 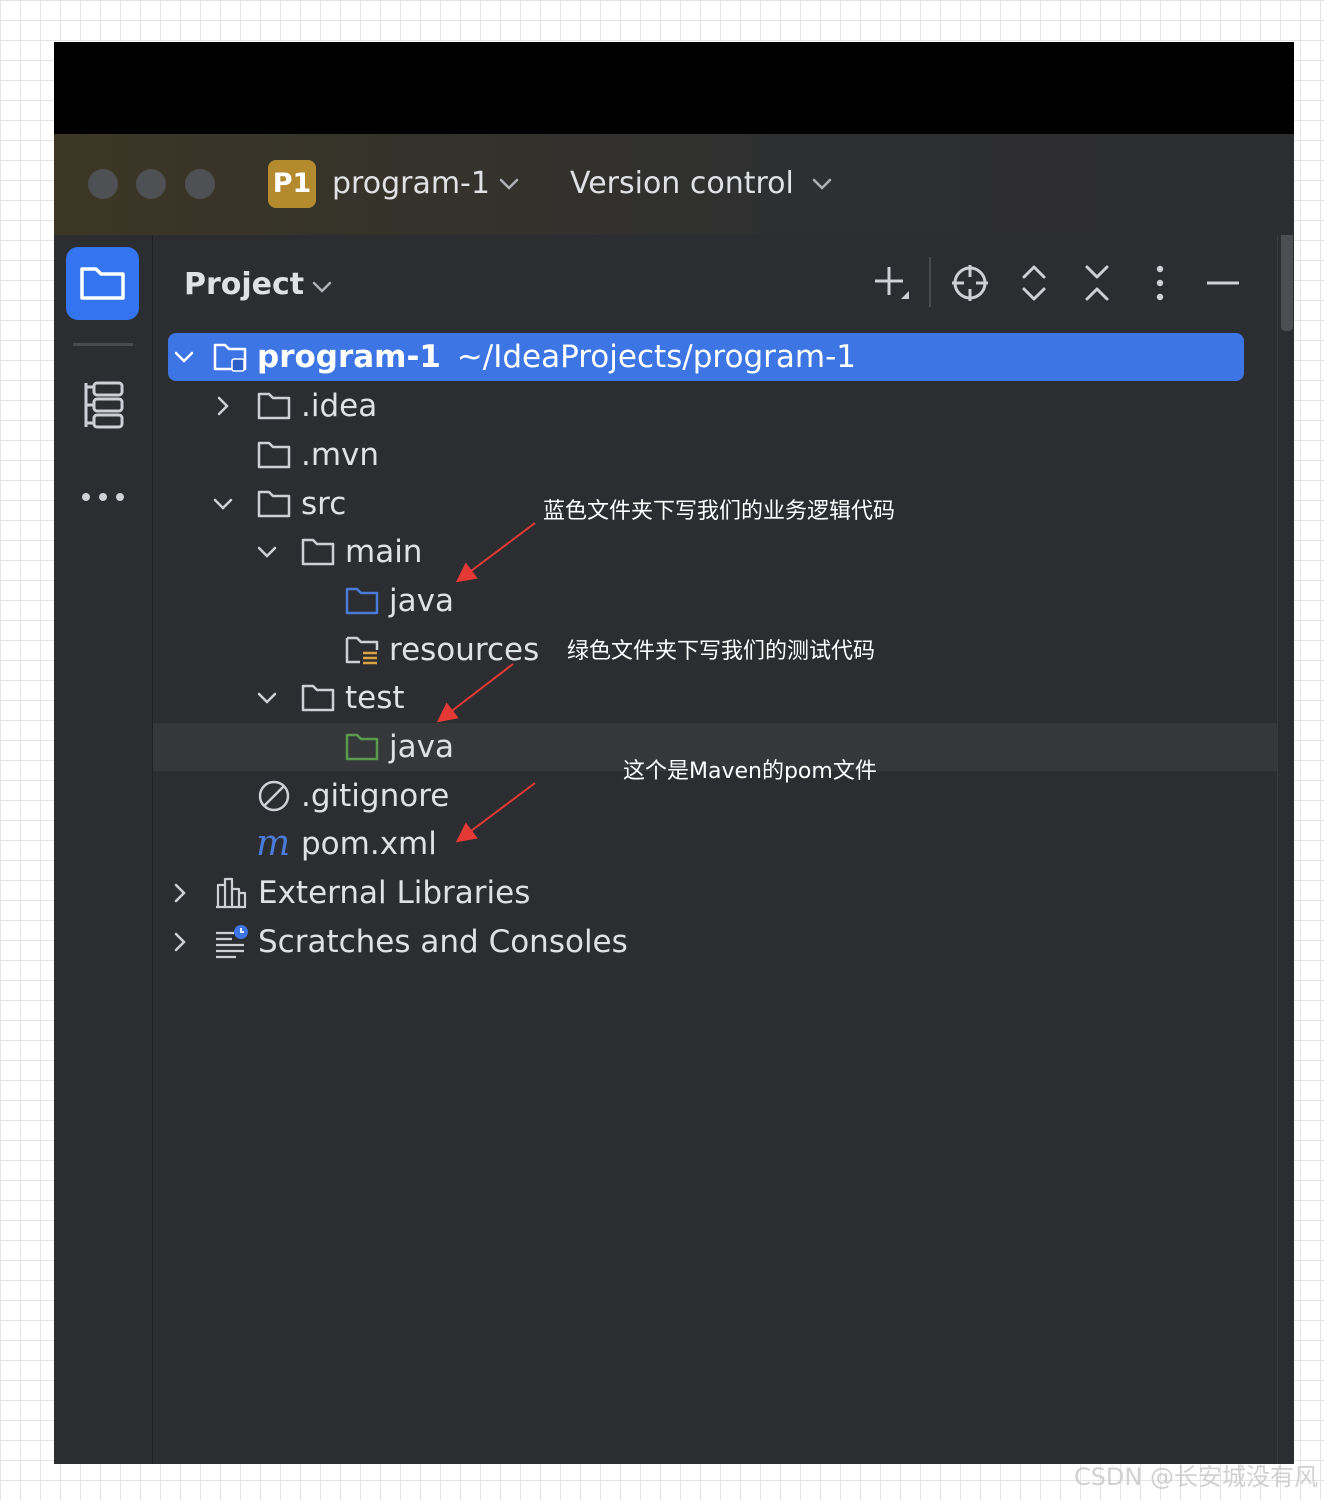 What do you see at coordinates (930, 282) in the screenshot?
I see `toolbar-separator` at bounding box center [930, 282].